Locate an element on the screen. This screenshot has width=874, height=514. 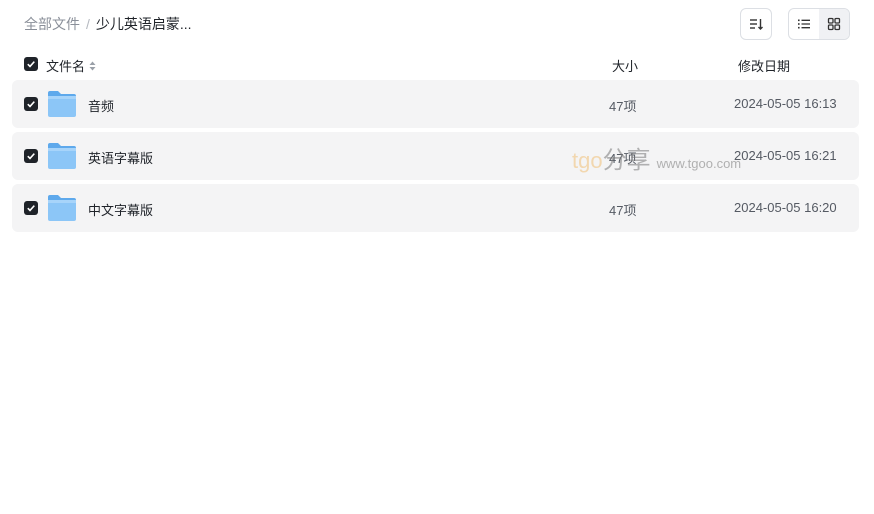
table-row: 音频 47项 2024-05-05 16:13 is located at coordinates (435, 104).